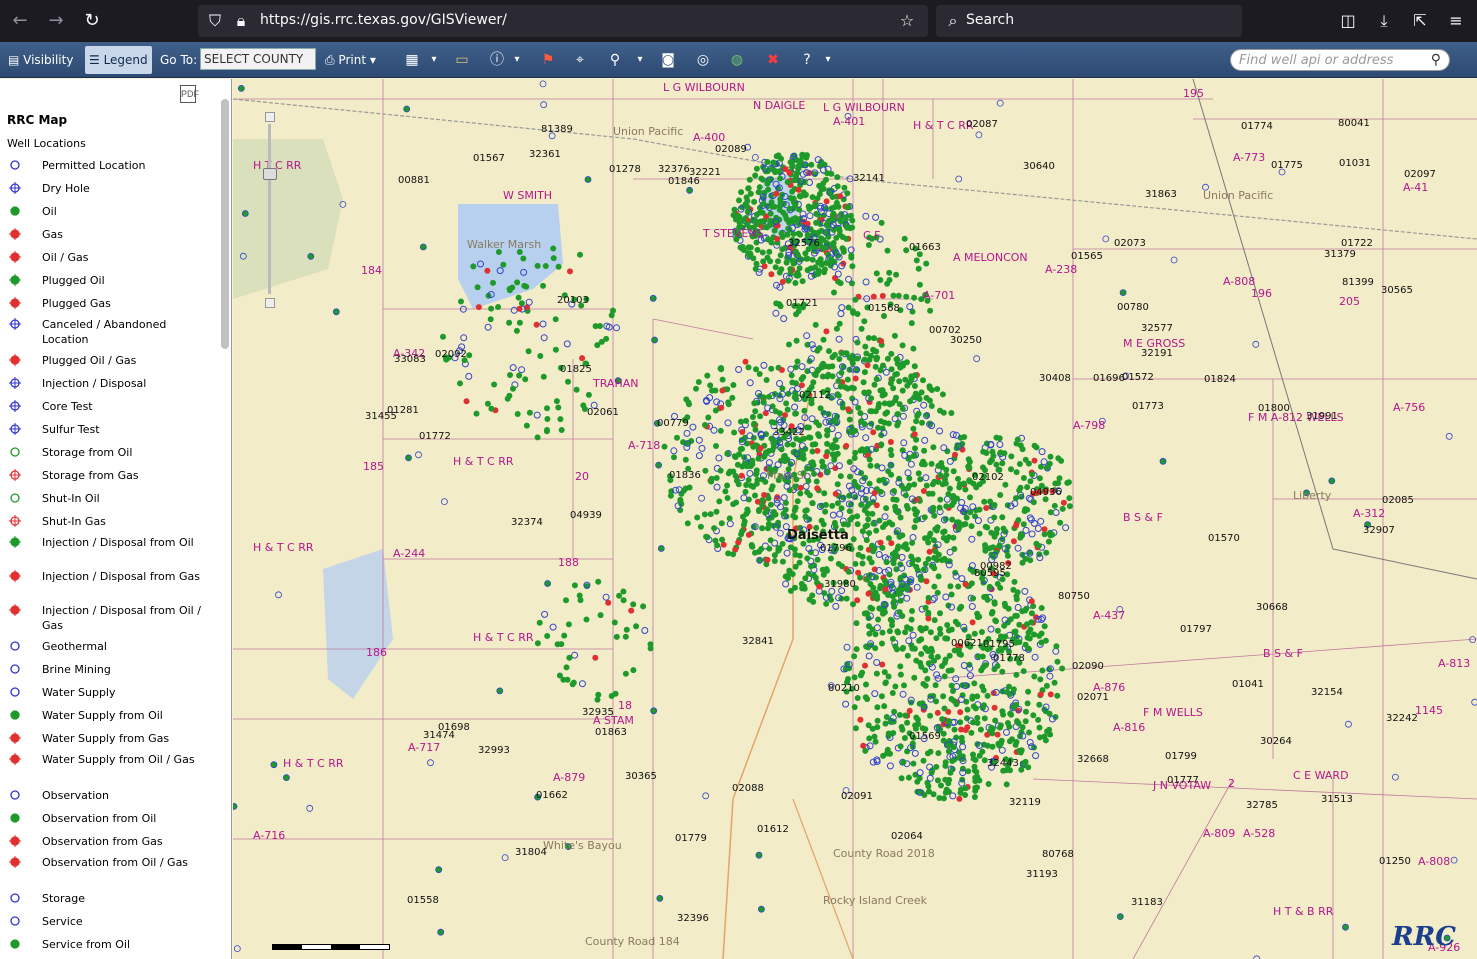 Image resolution: width=1477 pixels, height=959 pixels. What do you see at coordinates (580, 60) in the screenshot?
I see `crosshair-icon: ⌖` at bounding box center [580, 60].